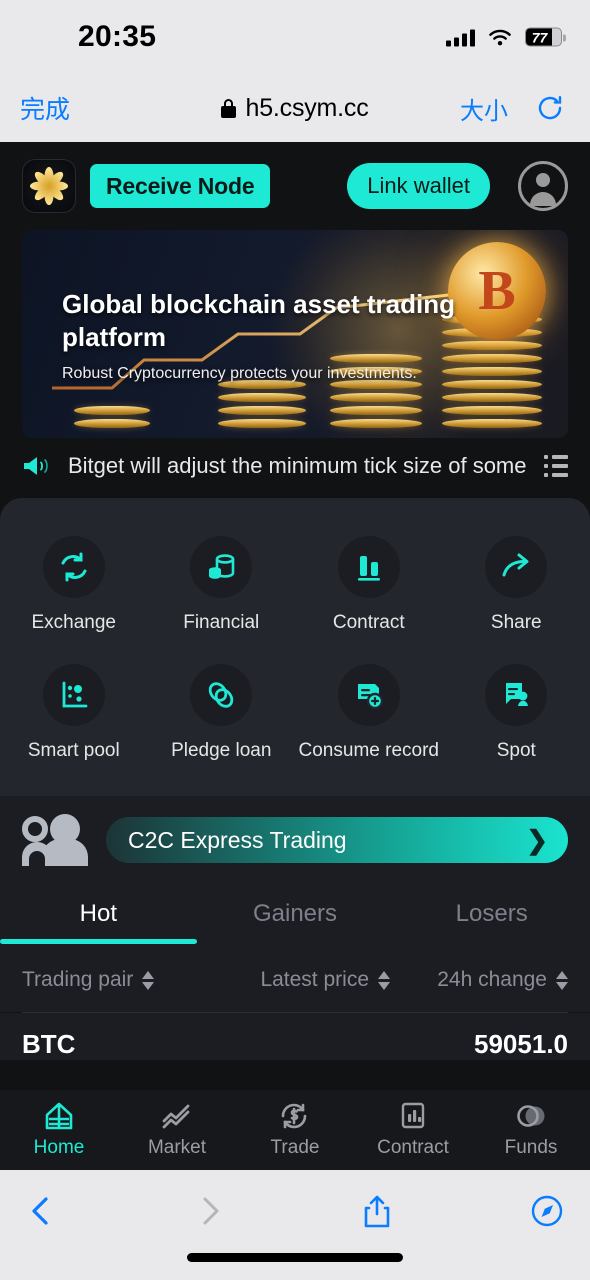 This screenshot has height=1280, width=590. What do you see at coordinates (521, 1044) in the screenshot?
I see `row-latest-price: 59051.0` at bounding box center [521, 1044].